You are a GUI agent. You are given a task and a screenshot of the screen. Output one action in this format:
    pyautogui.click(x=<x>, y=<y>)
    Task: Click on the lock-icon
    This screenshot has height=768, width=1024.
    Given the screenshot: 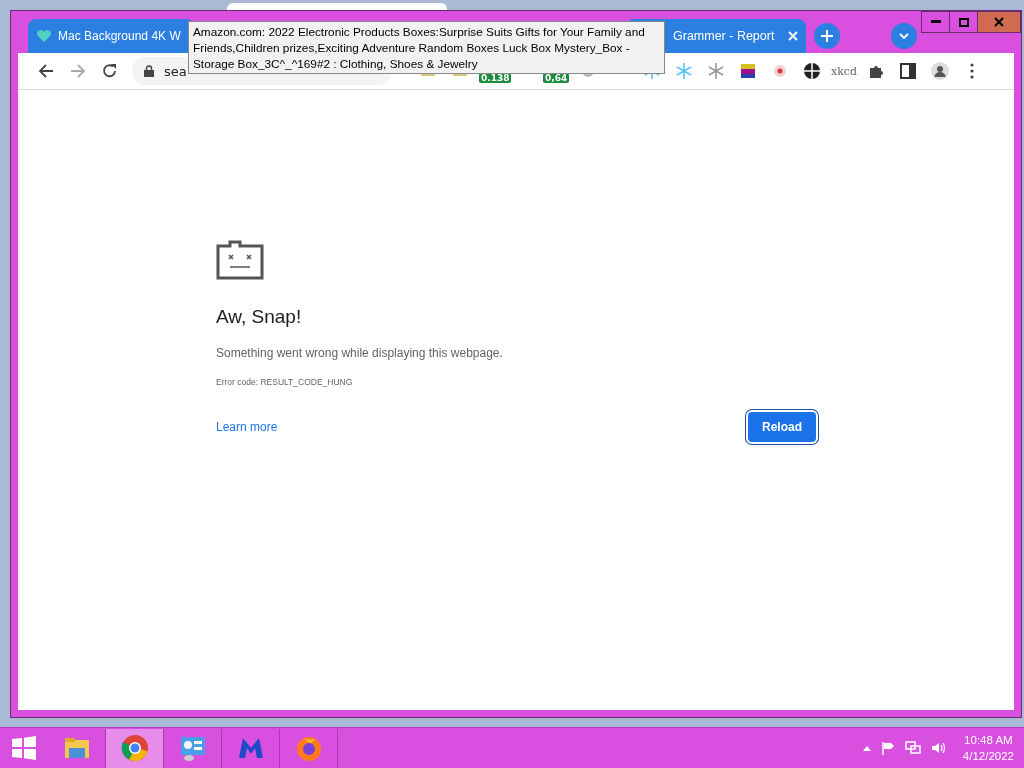 What is the action you would take?
    pyautogui.click(x=149, y=71)
    